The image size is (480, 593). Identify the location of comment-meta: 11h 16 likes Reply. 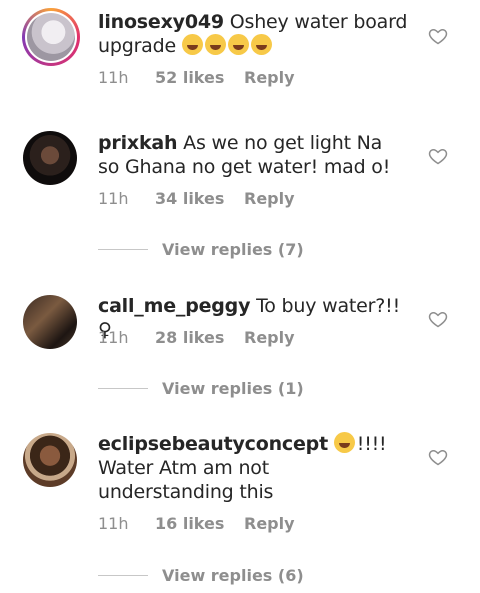
(196, 523).